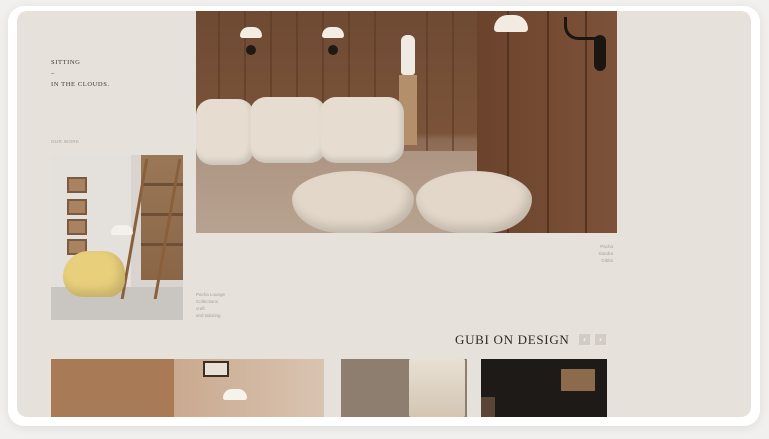 The image size is (769, 439). I want to click on studio-image-yellow-chair, so click(117, 237).